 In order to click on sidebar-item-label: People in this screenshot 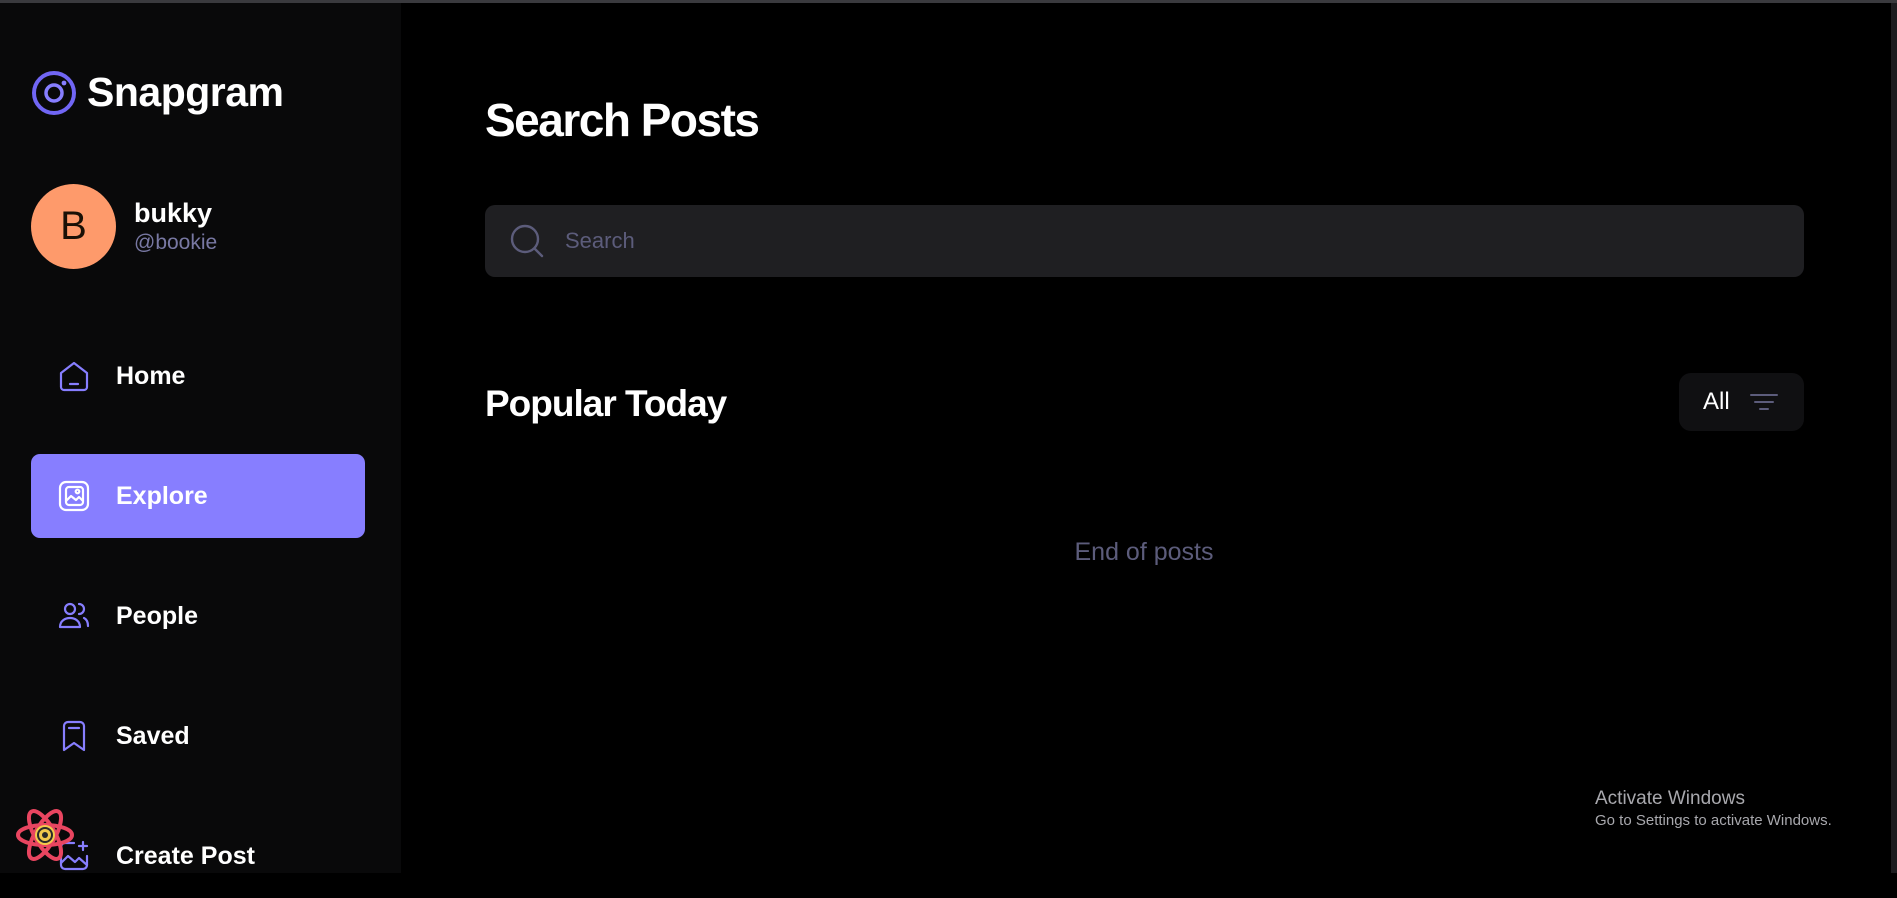, I will do `click(157, 615)`.